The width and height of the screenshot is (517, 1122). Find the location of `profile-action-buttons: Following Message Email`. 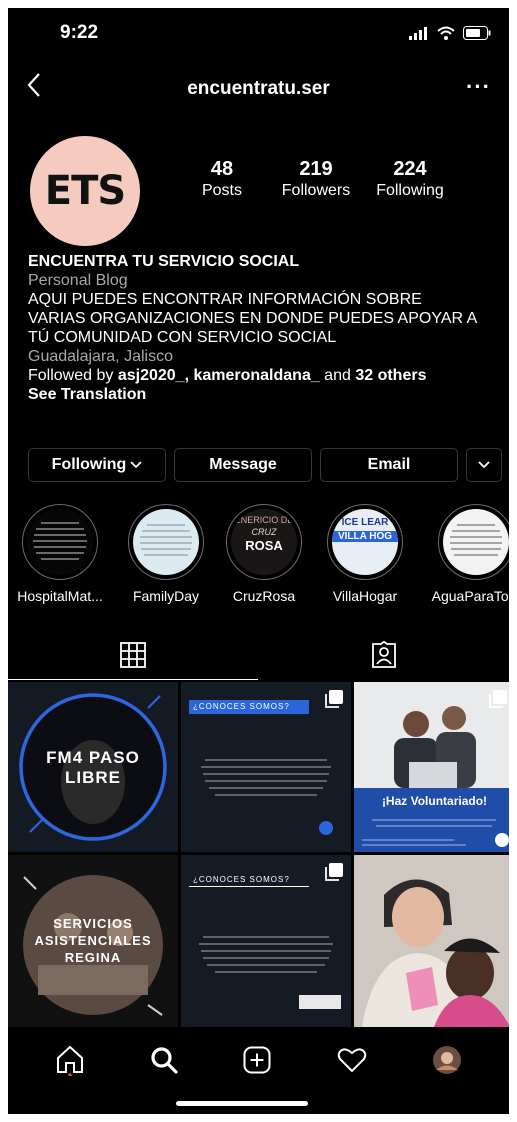

profile-action-buttons: Following Message Email is located at coordinates (265, 465).